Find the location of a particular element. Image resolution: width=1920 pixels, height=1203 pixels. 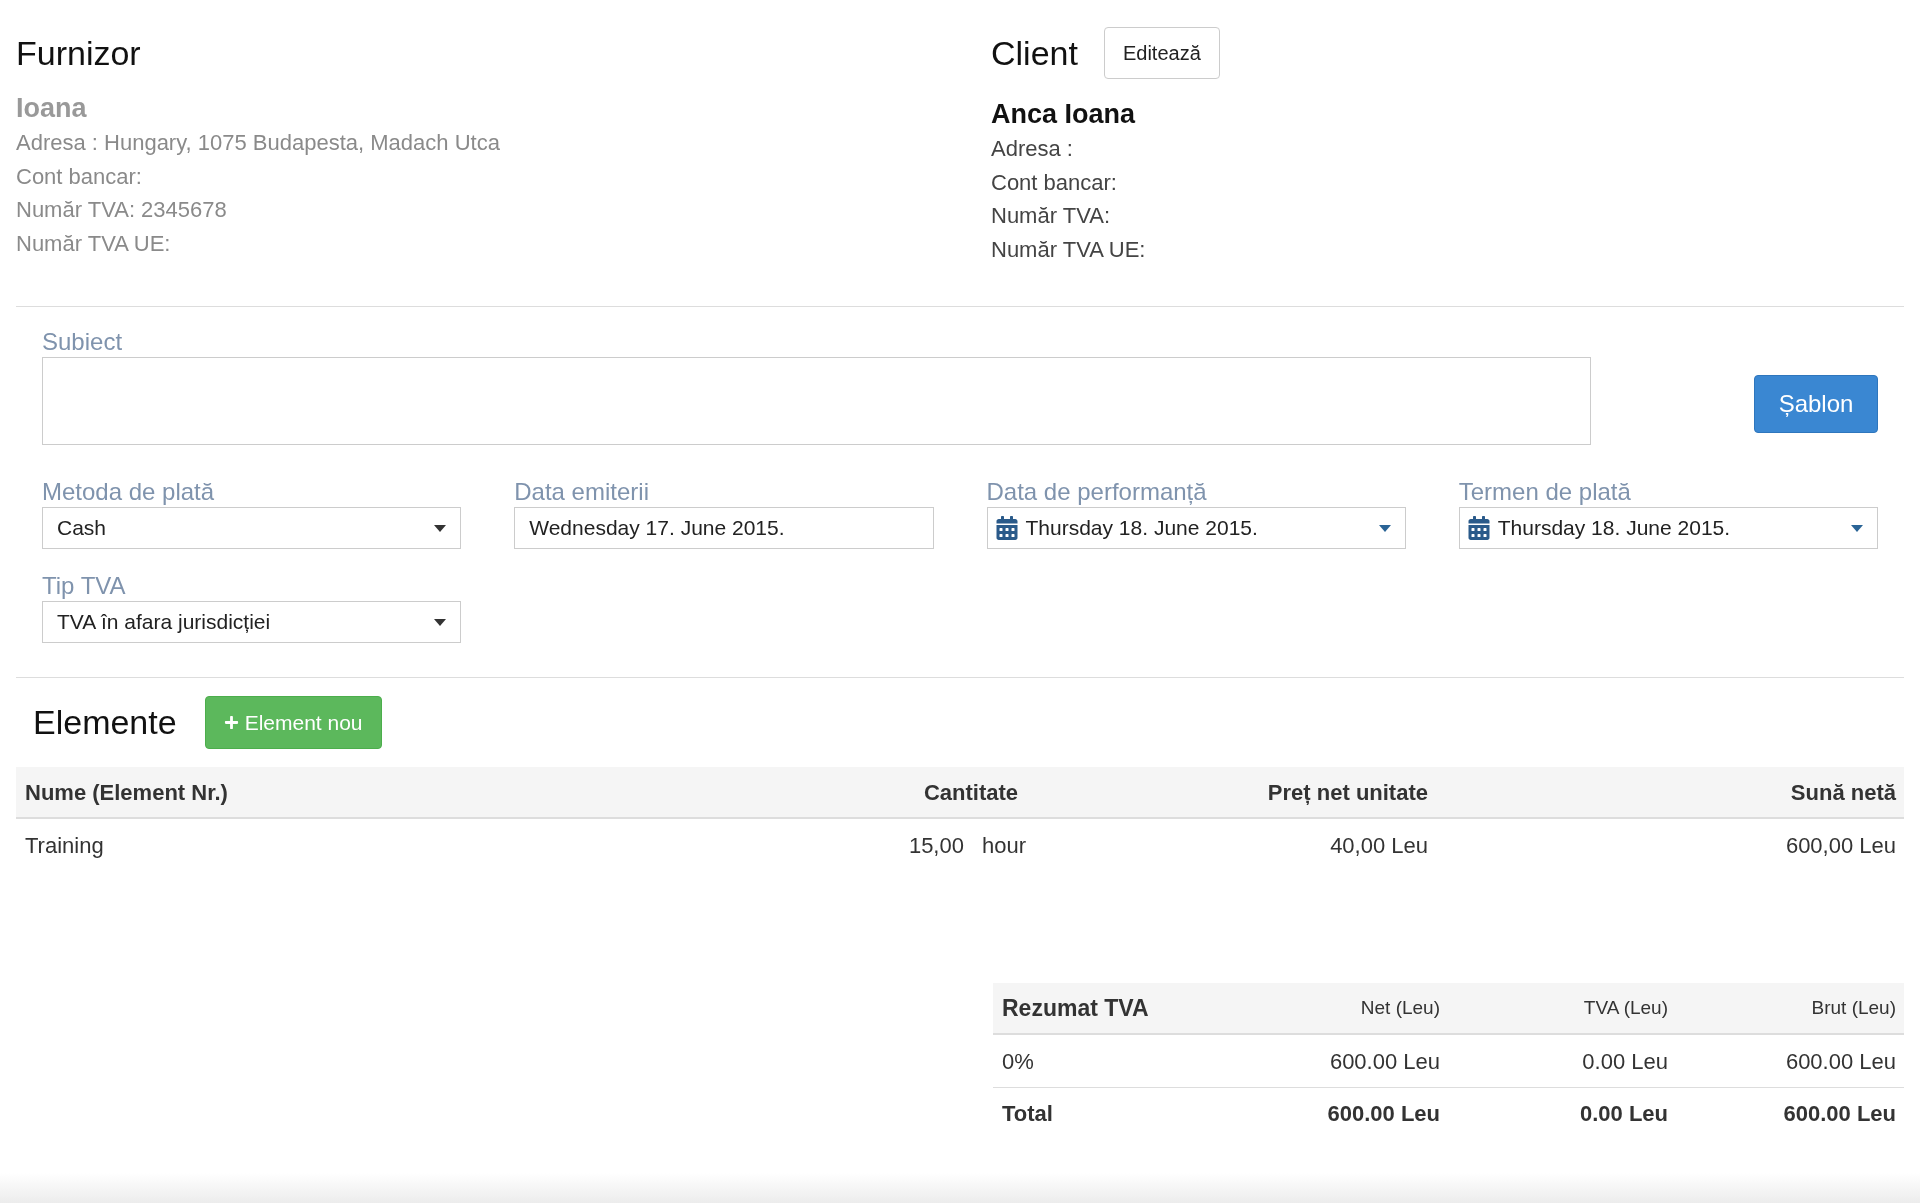

column-header: Sună netă is located at coordinates (1843, 792).